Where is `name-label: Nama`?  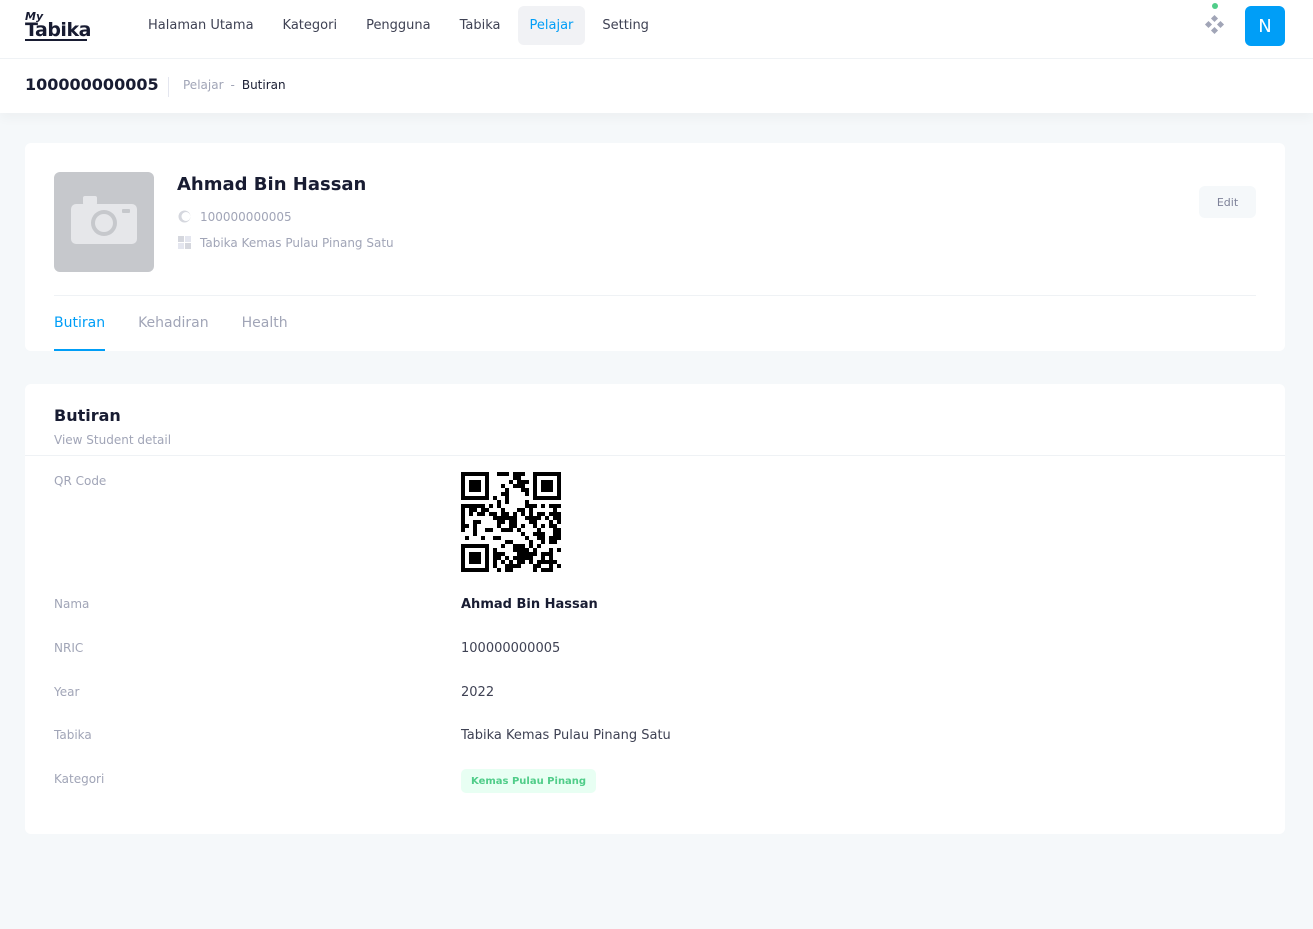
name-label: Nama is located at coordinates (72, 604).